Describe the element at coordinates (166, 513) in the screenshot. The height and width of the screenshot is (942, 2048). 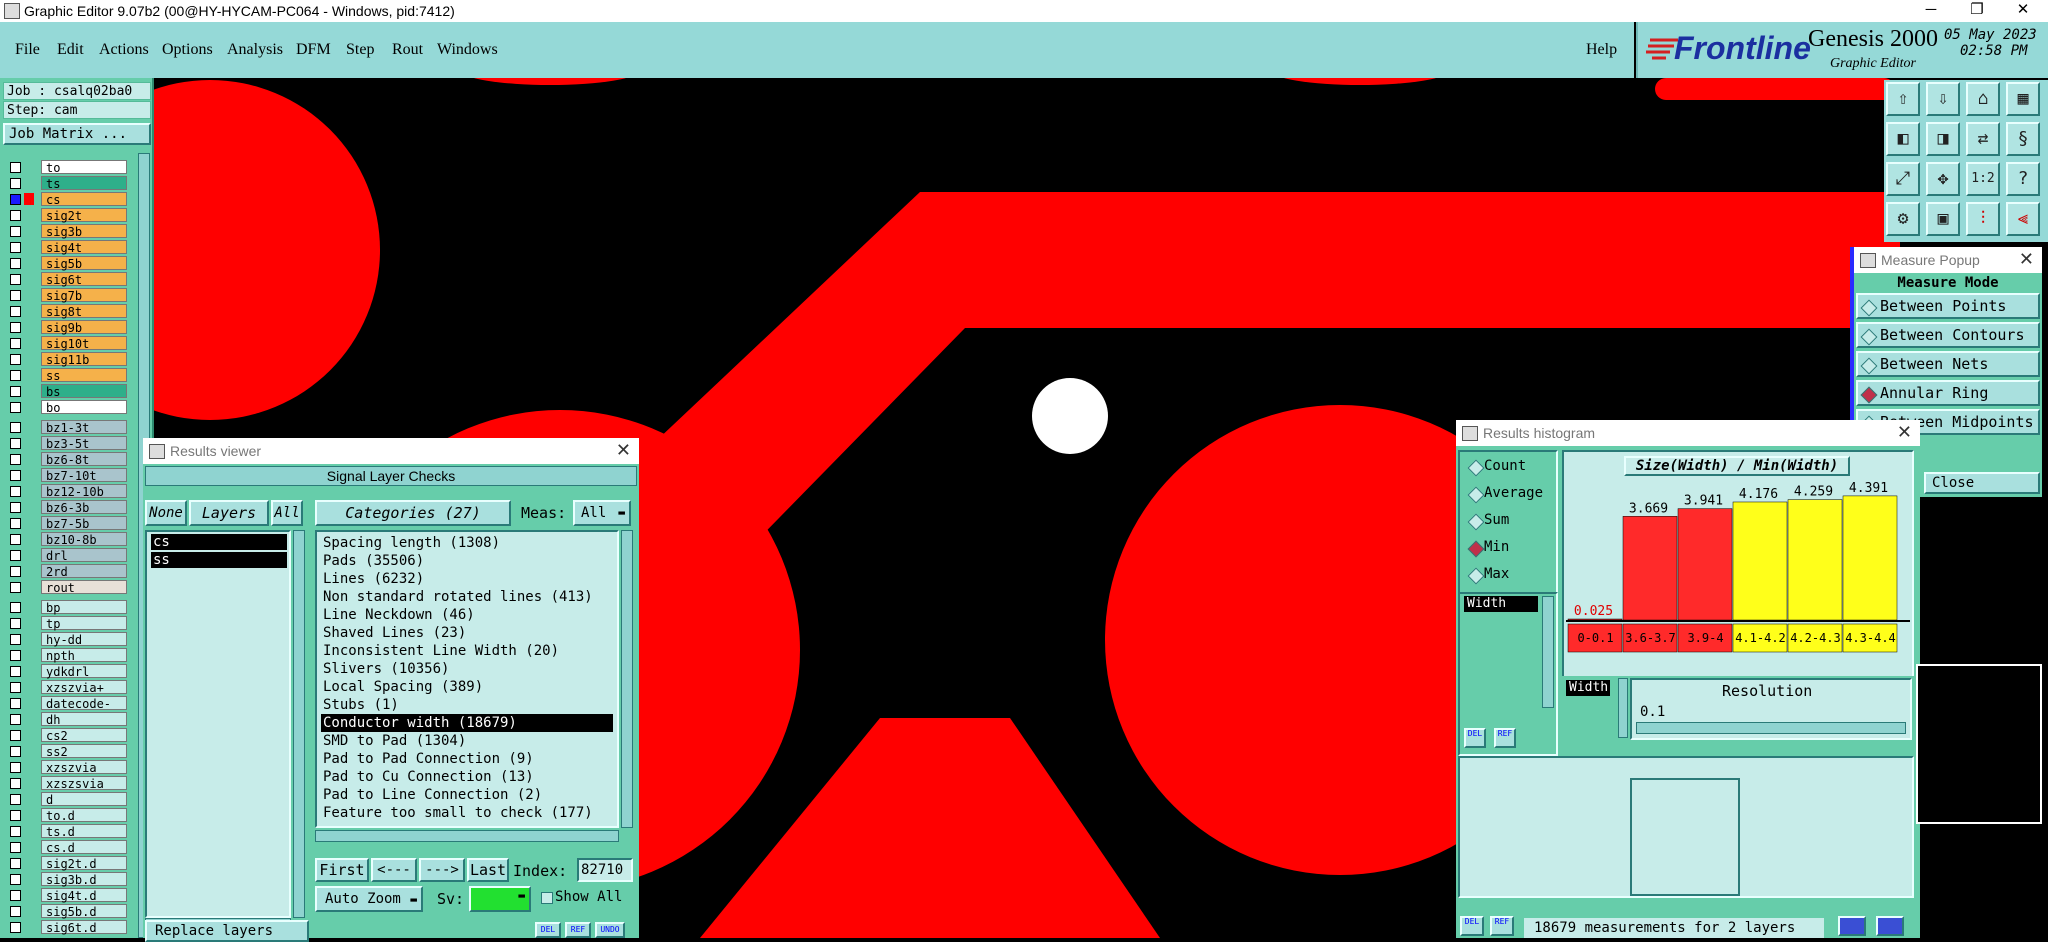
I see `layers-none-button: None` at that location.